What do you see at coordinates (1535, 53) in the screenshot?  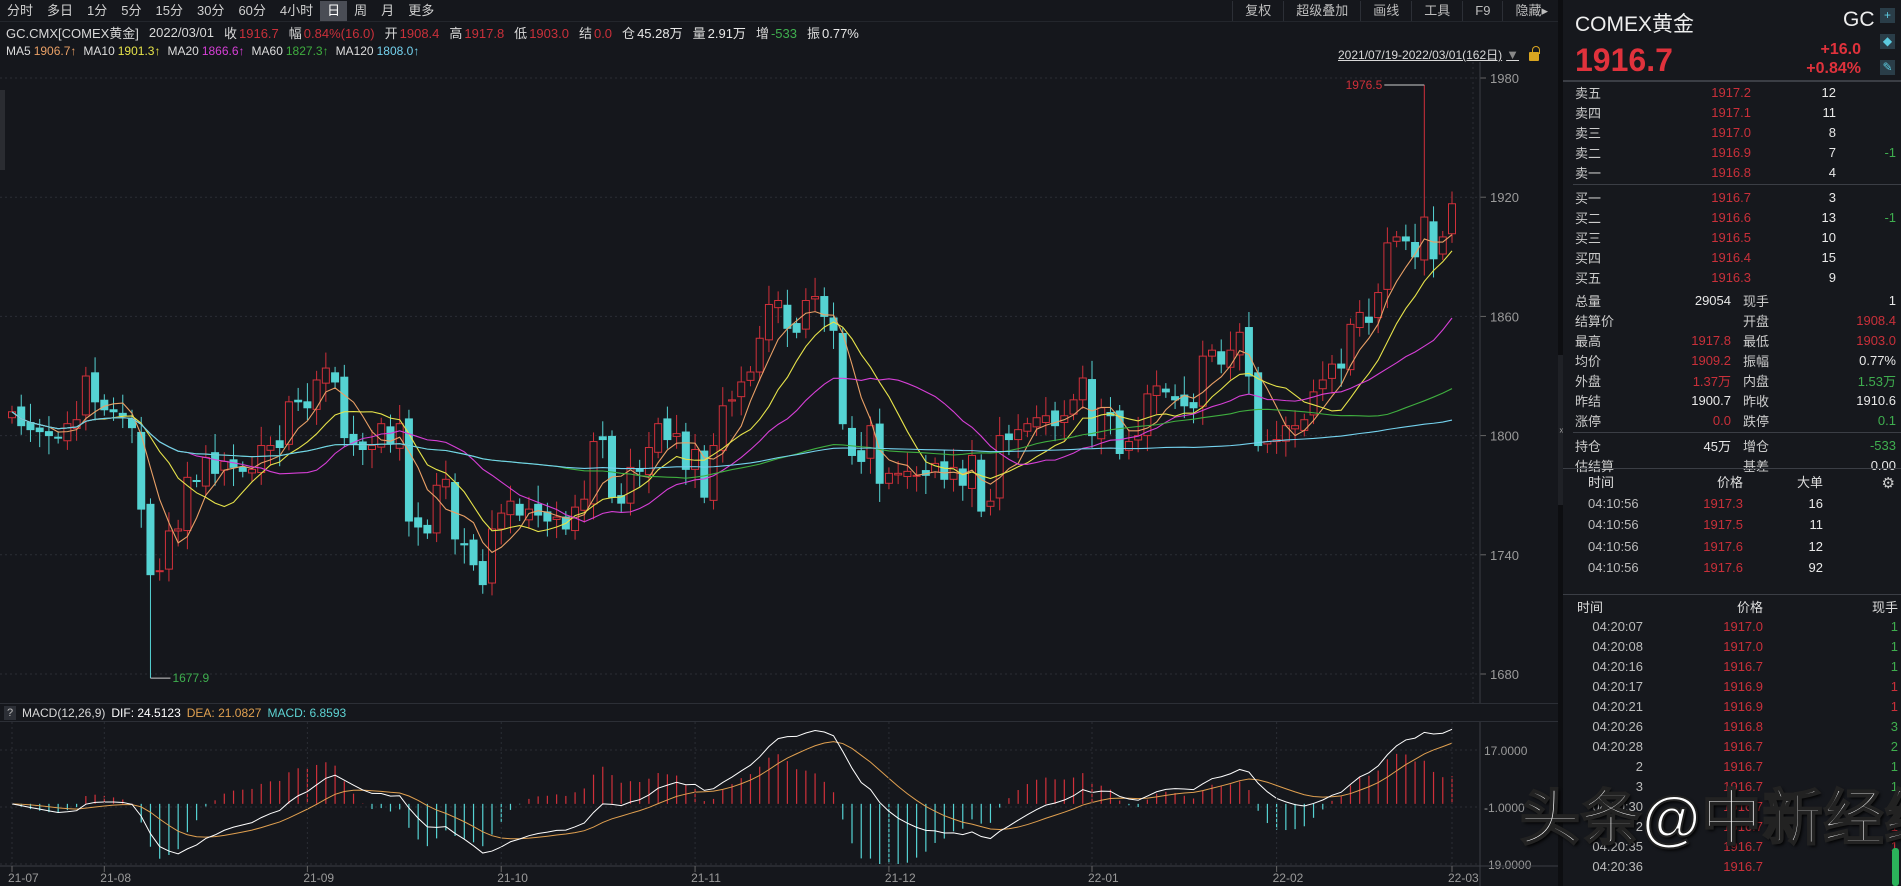 I see `unlock-icon` at bounding box center [1535, 53].